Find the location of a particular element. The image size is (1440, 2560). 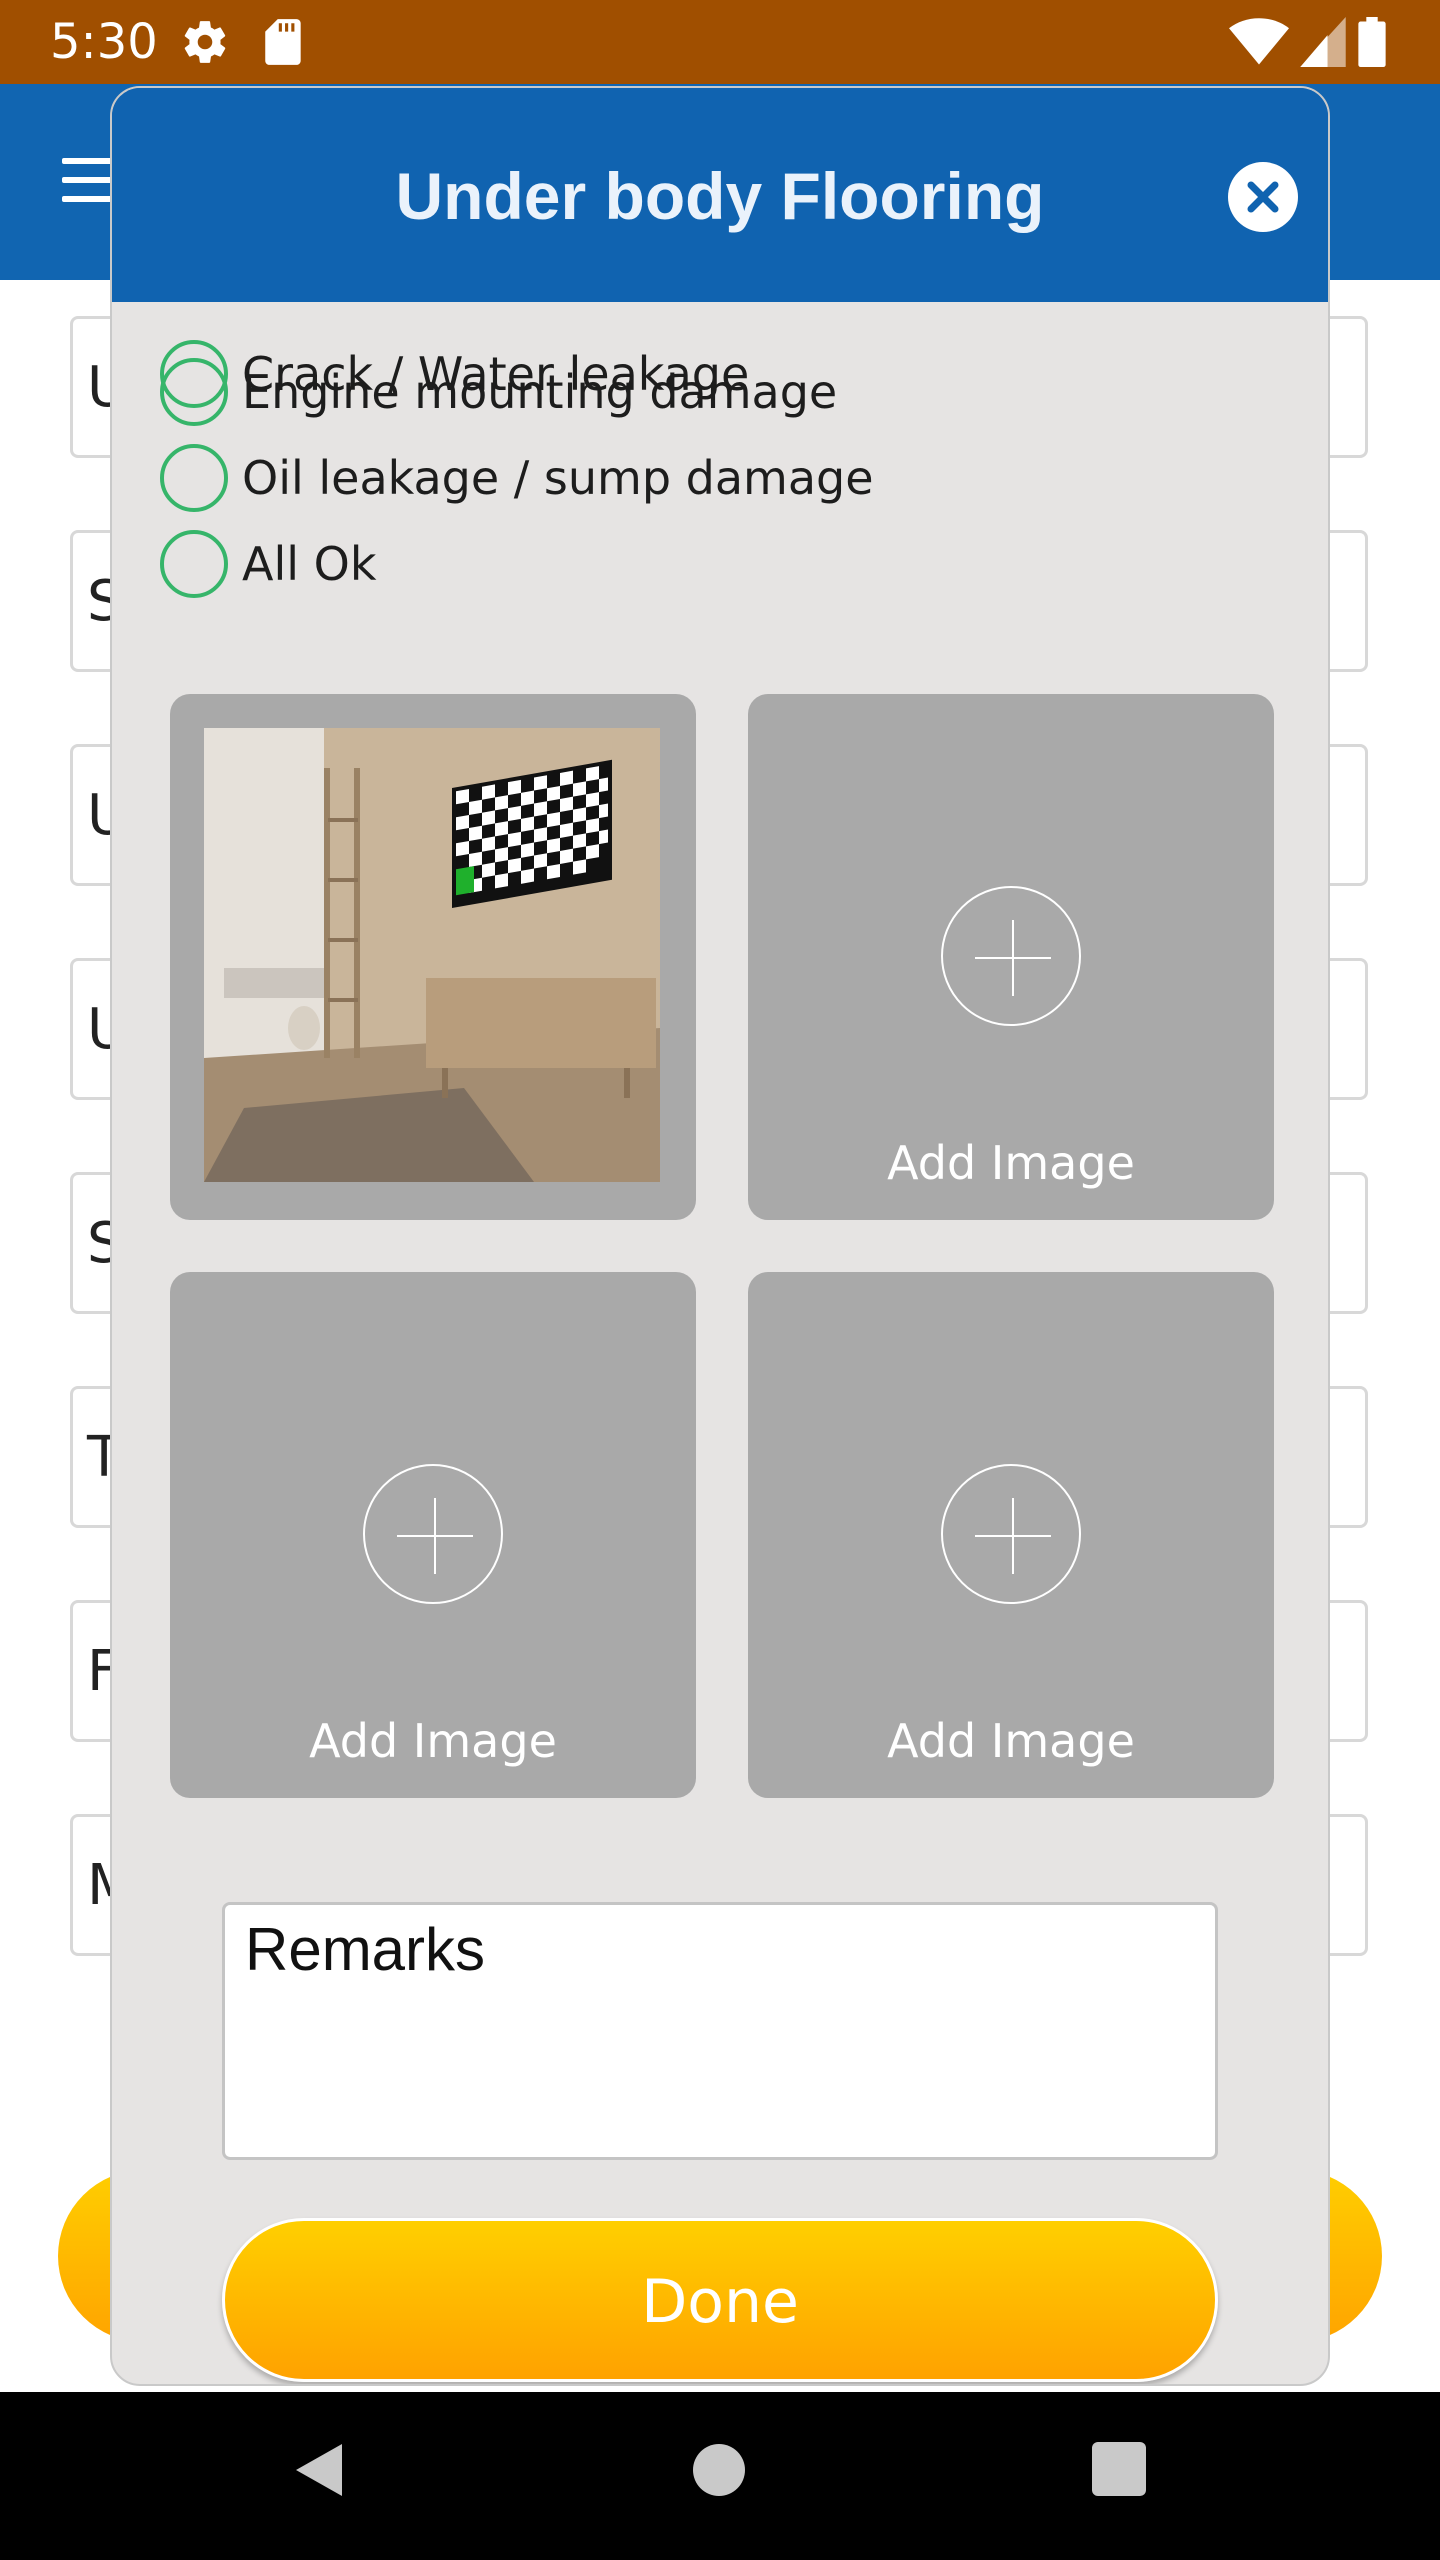

image-slot-photo is located at coordinates (433, 957).